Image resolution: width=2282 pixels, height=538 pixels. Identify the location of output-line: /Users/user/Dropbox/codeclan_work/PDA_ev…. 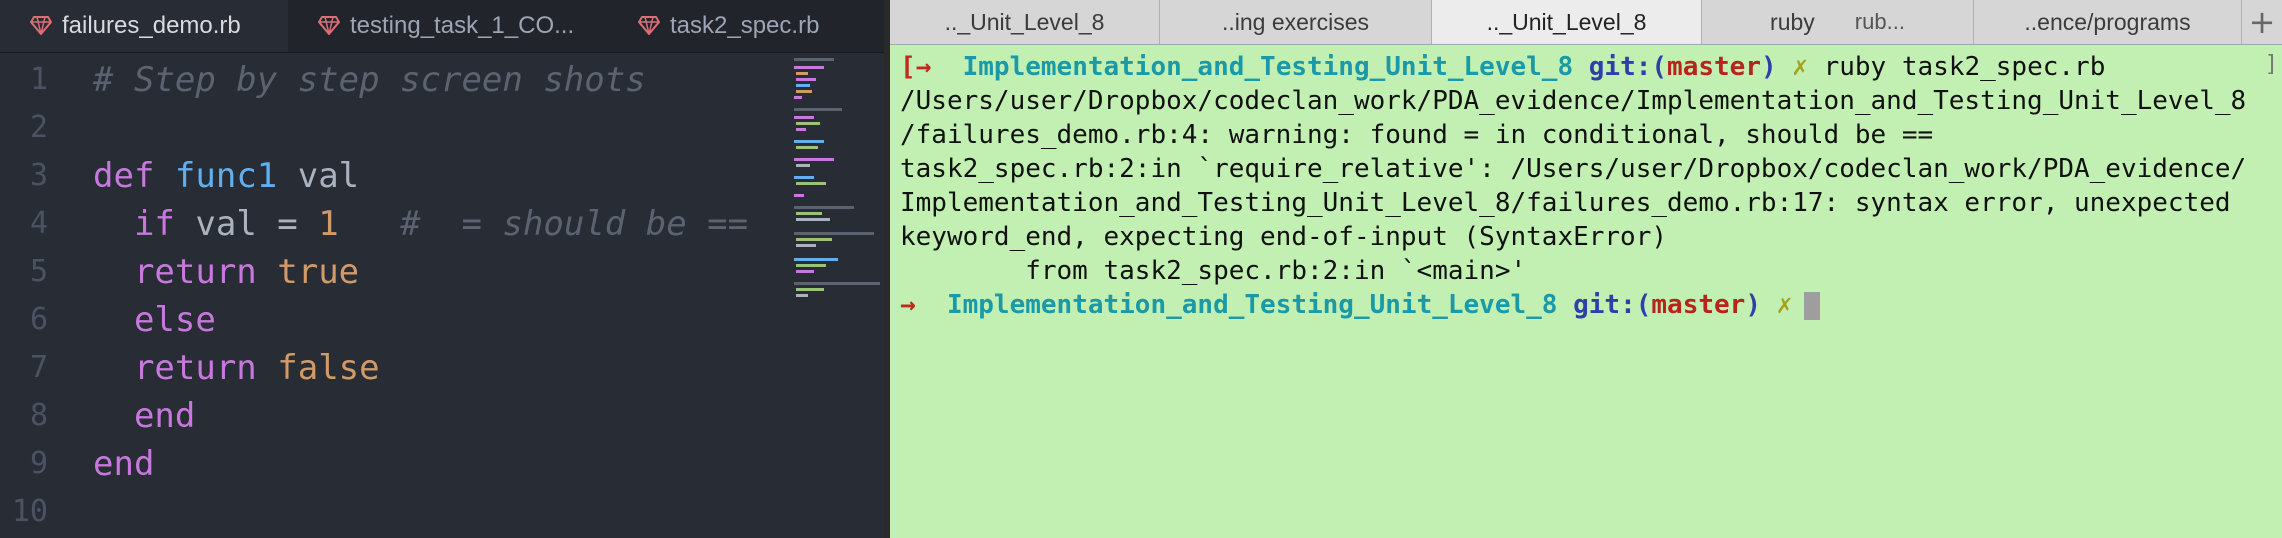
(1573, 101).